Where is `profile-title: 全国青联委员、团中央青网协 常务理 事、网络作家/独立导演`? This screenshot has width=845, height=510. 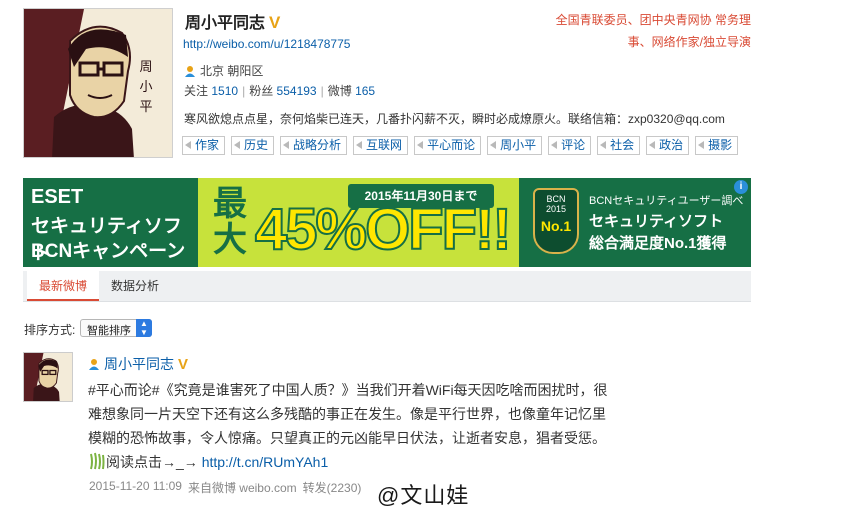 profile-title: 全国青联委员、团中央青网协 常务理 事、网络作家/独立导演 is located at coordinates (646, 31).